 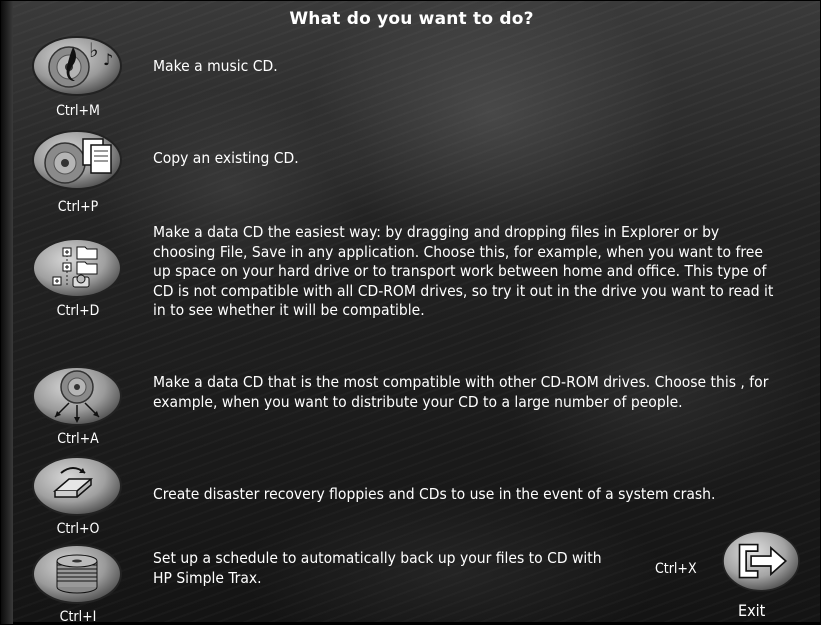 I want to click on disaster-recovery-button, so click(x=77, y=486).